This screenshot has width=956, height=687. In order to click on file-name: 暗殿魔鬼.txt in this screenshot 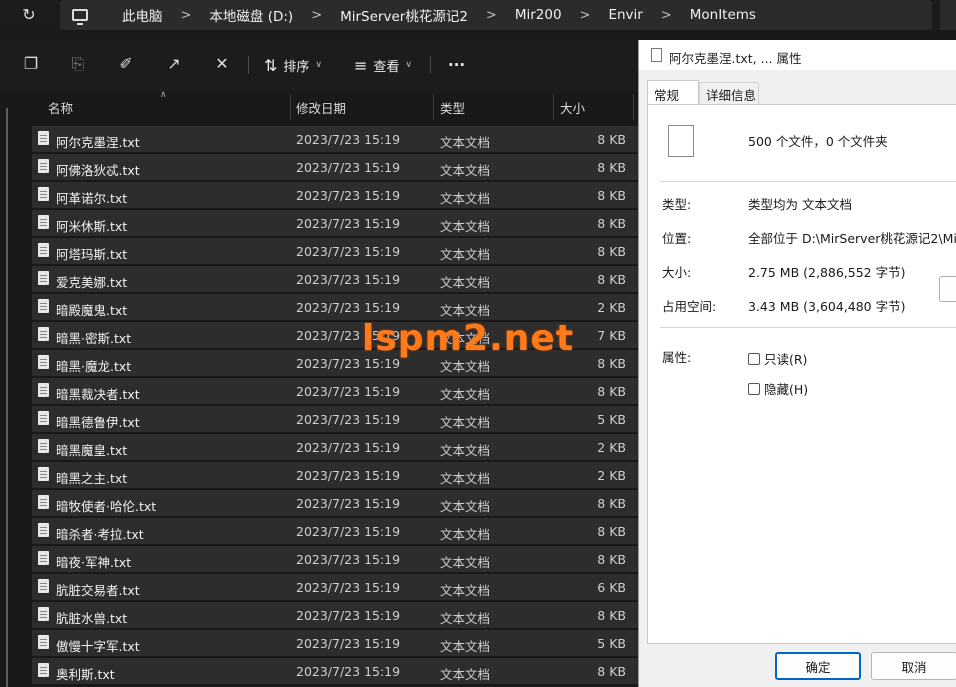, I will do `click(92, 310)`.